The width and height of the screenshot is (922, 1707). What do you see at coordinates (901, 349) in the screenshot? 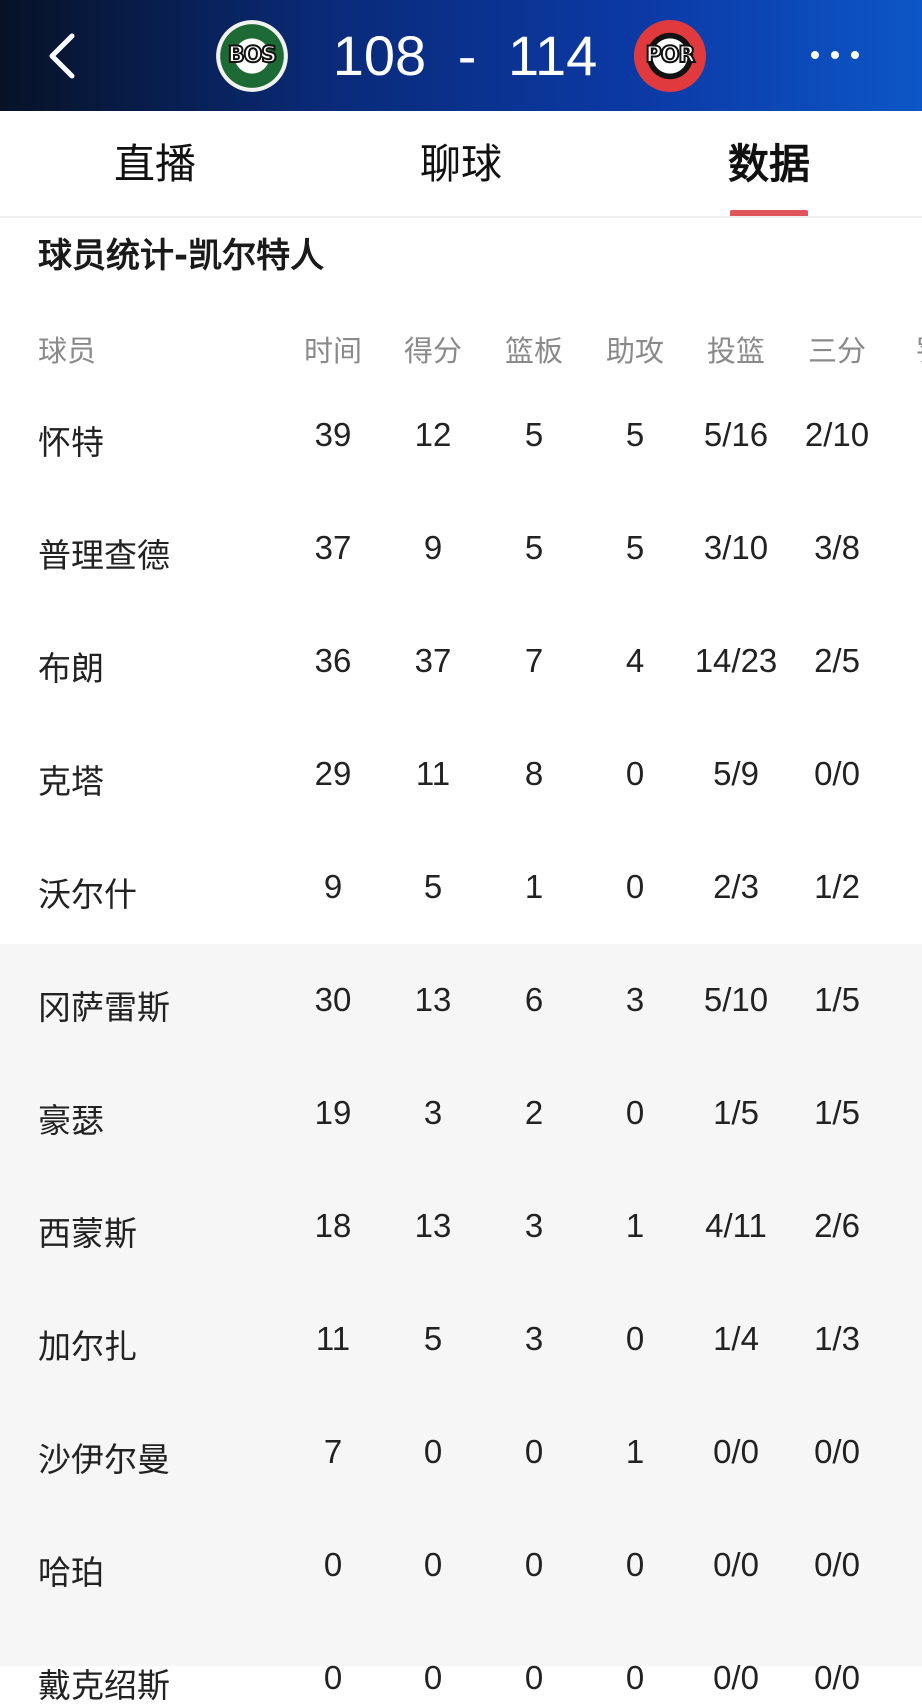
I see `column-header: 罚` at bounding box center [901, 349].